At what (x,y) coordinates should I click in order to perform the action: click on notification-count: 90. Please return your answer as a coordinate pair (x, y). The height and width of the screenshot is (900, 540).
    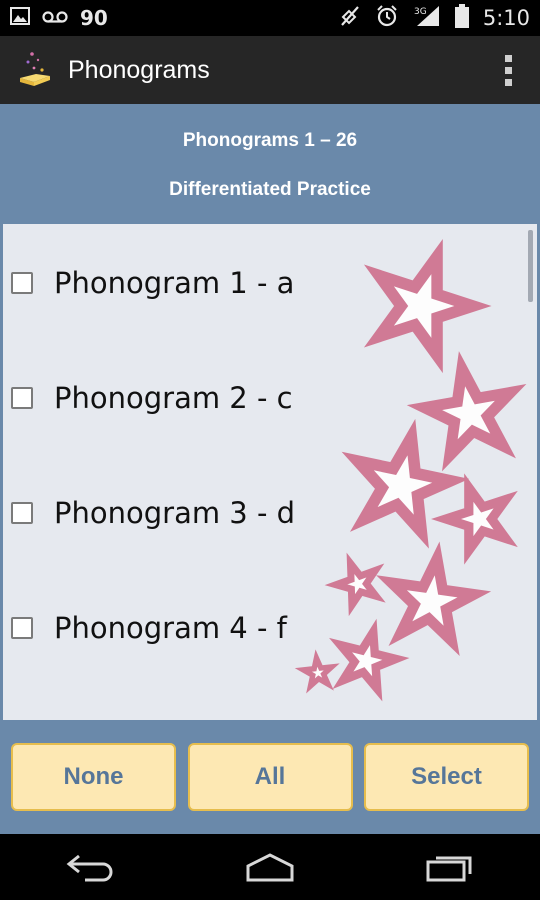
    Looking at the image, I should click on (94, 18).